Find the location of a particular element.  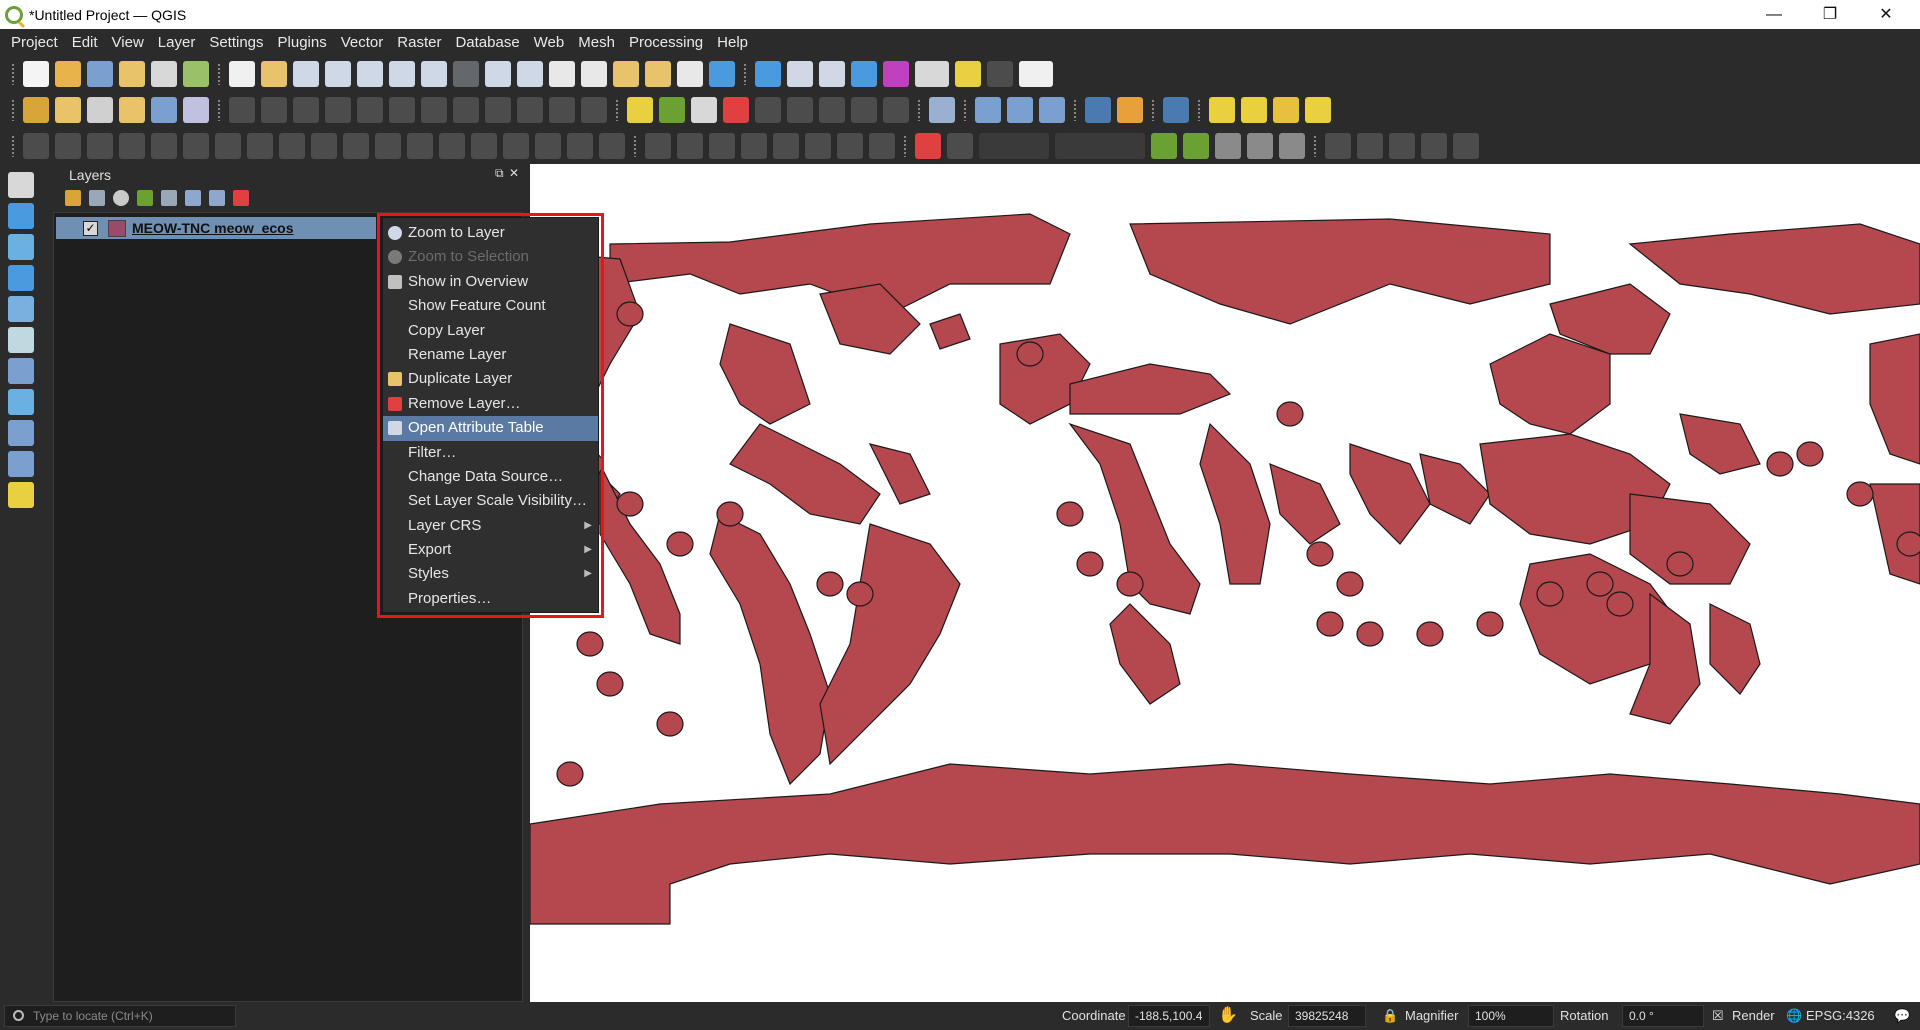

menu-vector: Vector is located at coordinates (362, 42).